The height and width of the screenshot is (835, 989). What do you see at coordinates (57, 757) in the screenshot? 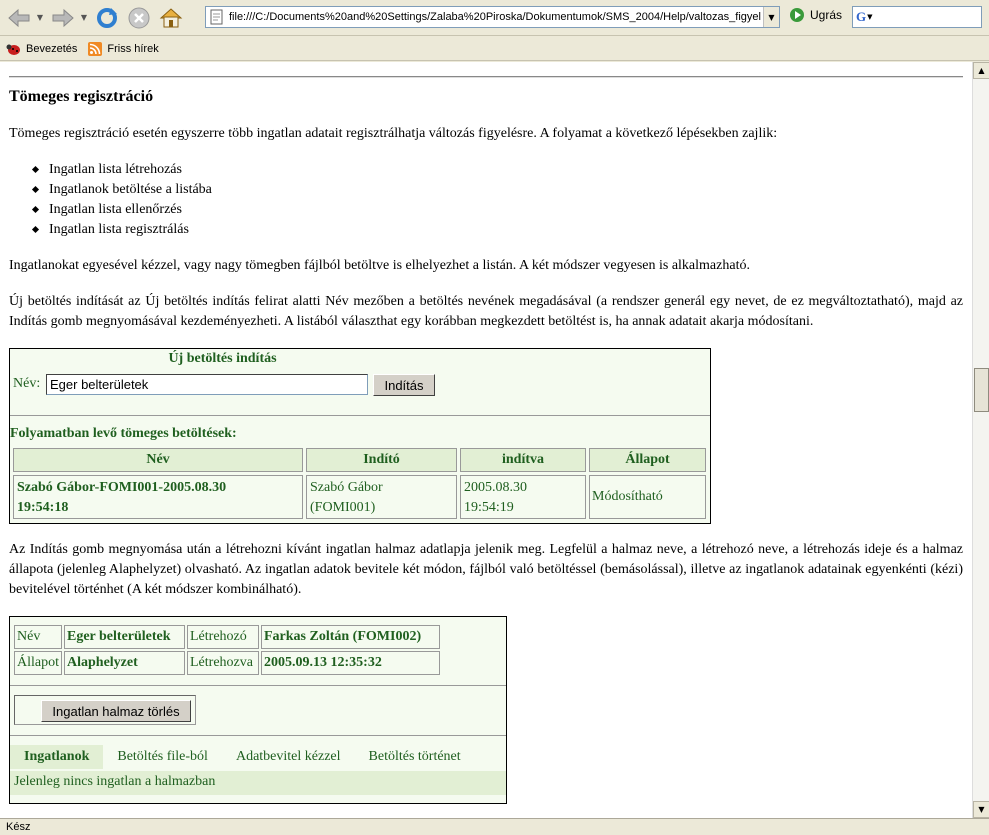
I see `tab-ingatlanok: Ingatlanok` at bounding box center [57, 757].